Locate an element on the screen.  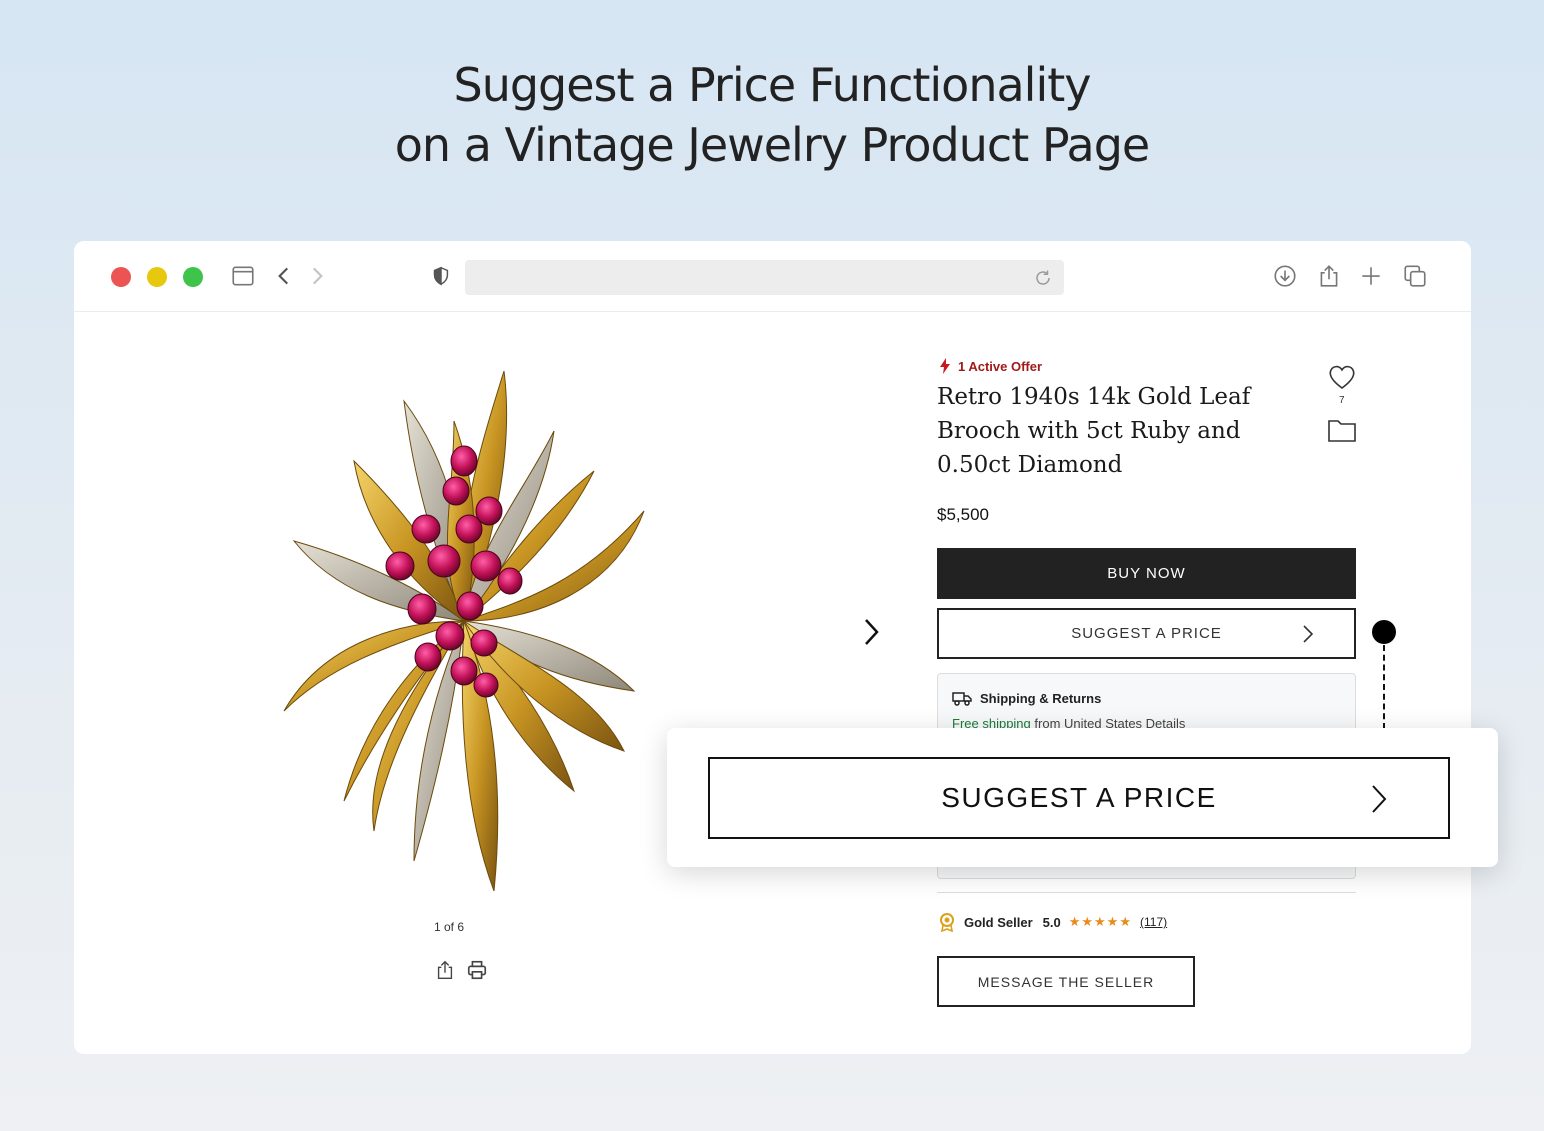
shipping-title: Shipping & Returns is located at coordinates (1026, 698).